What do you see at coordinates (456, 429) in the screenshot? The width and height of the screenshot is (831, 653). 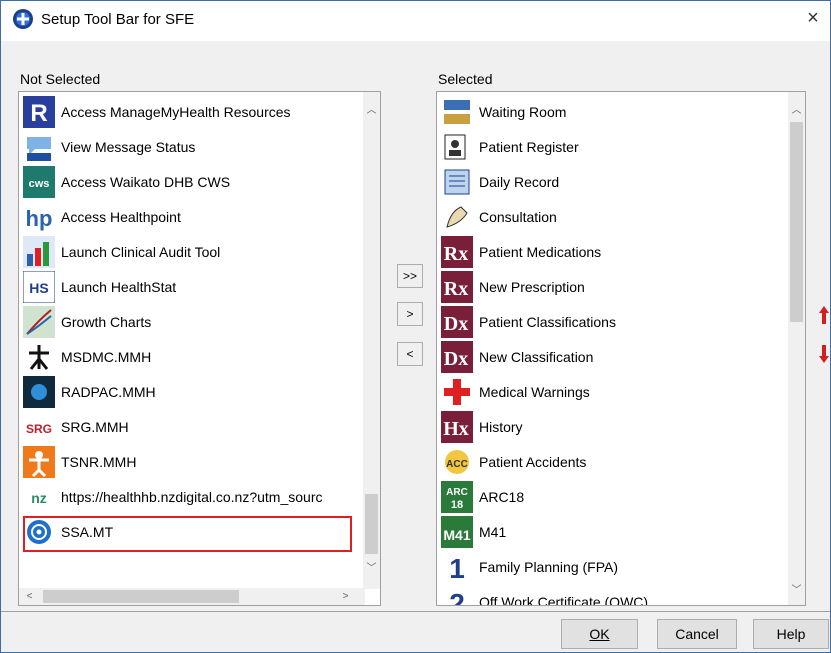 I see `svg-text: Hx` at bounding box center [456, 429].